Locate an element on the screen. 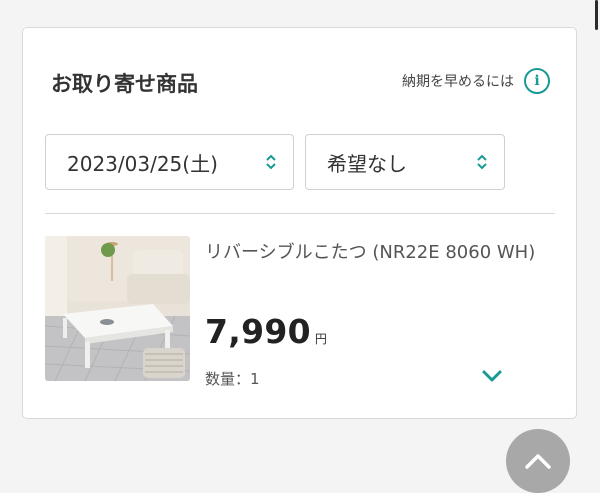  product-price: 7,990 円 is located at coordinates (266, 331).